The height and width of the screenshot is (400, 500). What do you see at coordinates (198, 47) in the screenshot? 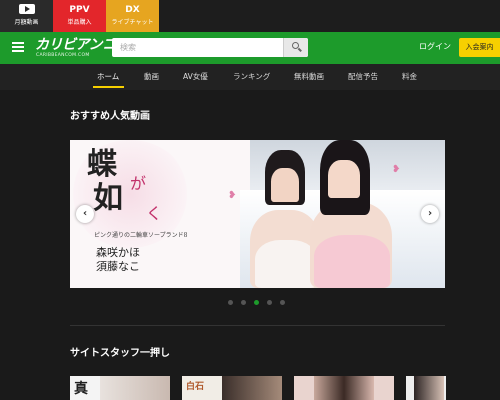
I see `search-input` at bounding box center [198, 47].